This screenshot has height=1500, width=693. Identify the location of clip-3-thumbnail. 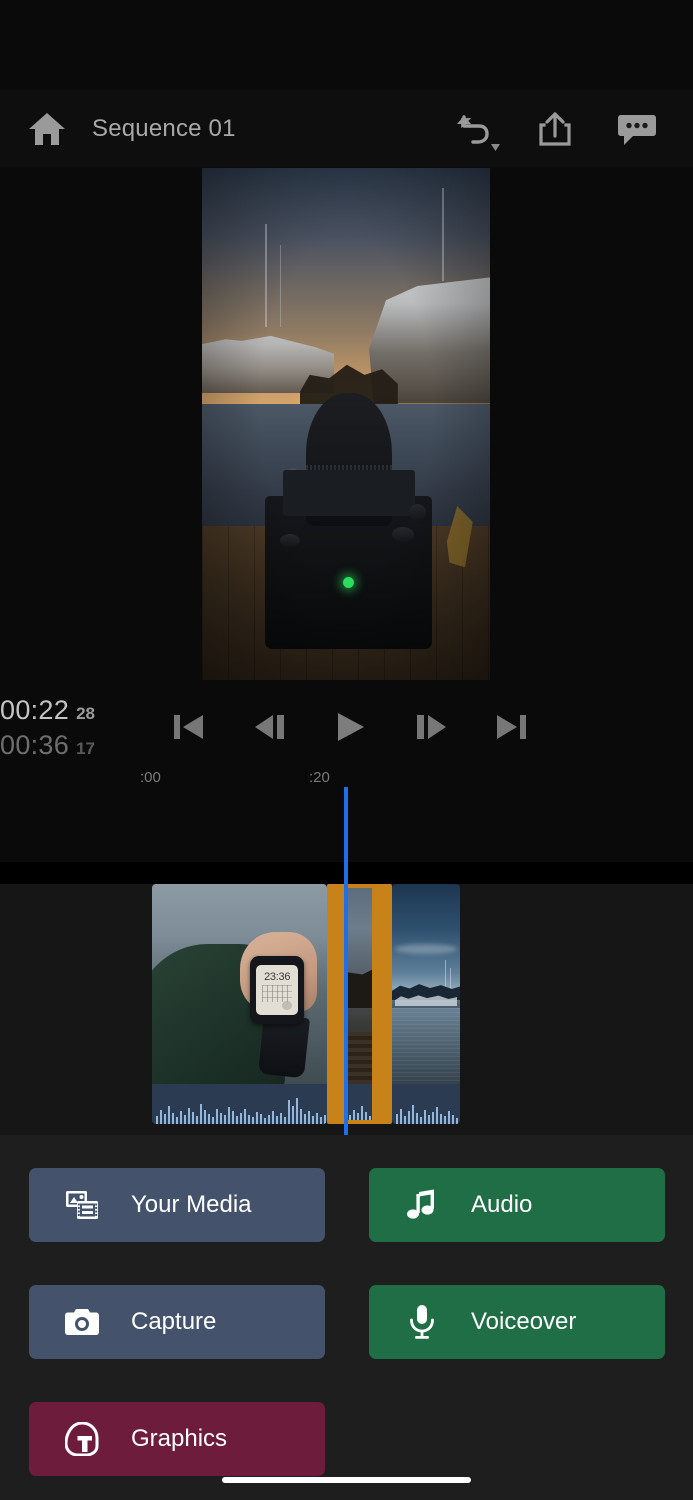
(426, 984).